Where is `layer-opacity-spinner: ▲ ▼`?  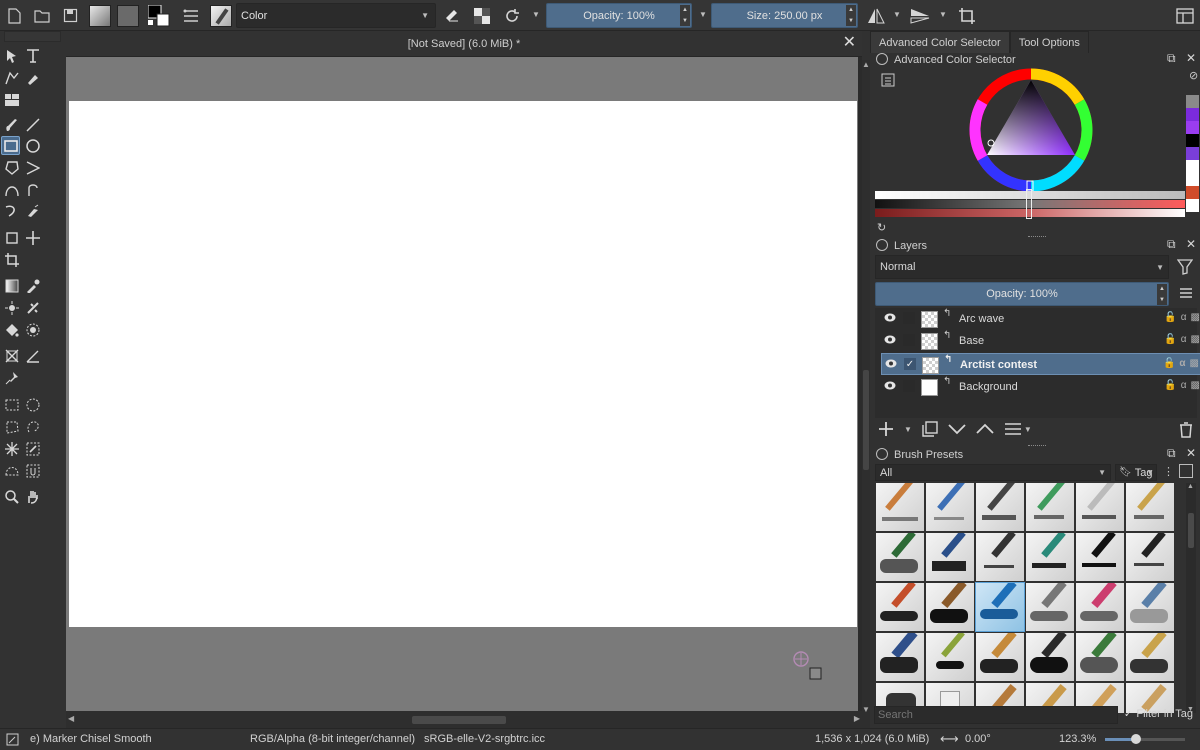 layer-opacity-spinner: ▲ ▼ is located at coordinates (1162, 294).